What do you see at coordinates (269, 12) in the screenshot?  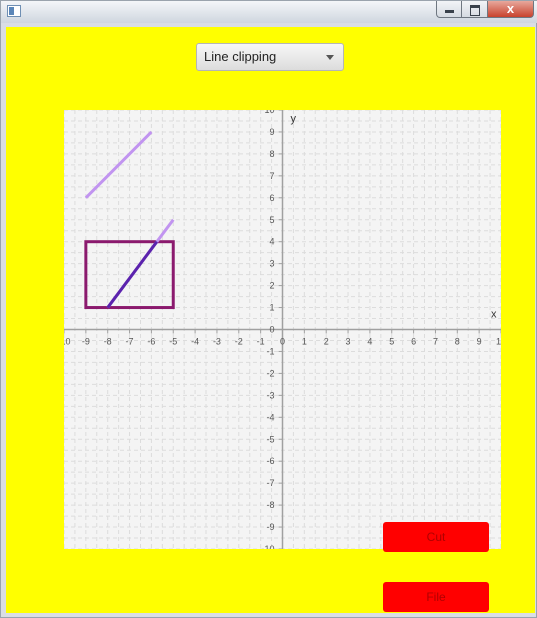 I see `title-bar: x` at bounding box center [269, 12].